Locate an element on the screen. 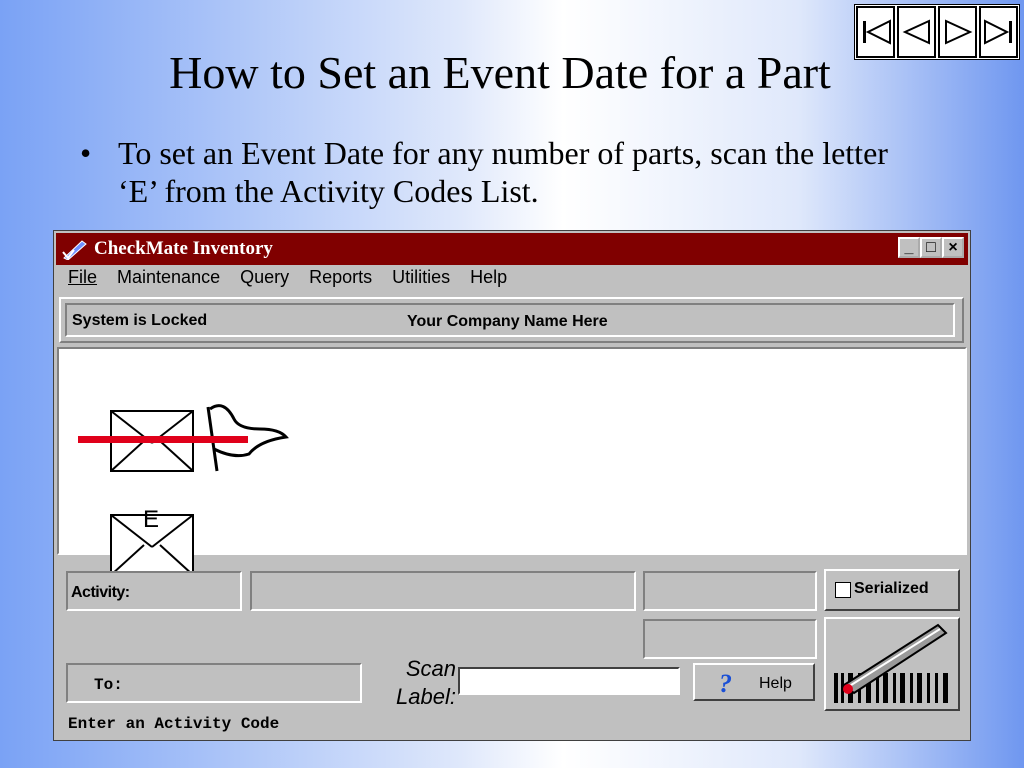 Image resolution: width=1024 pixels, height=768 pixels. menu-utilities: Utilities is located at coordinates (421, 280).